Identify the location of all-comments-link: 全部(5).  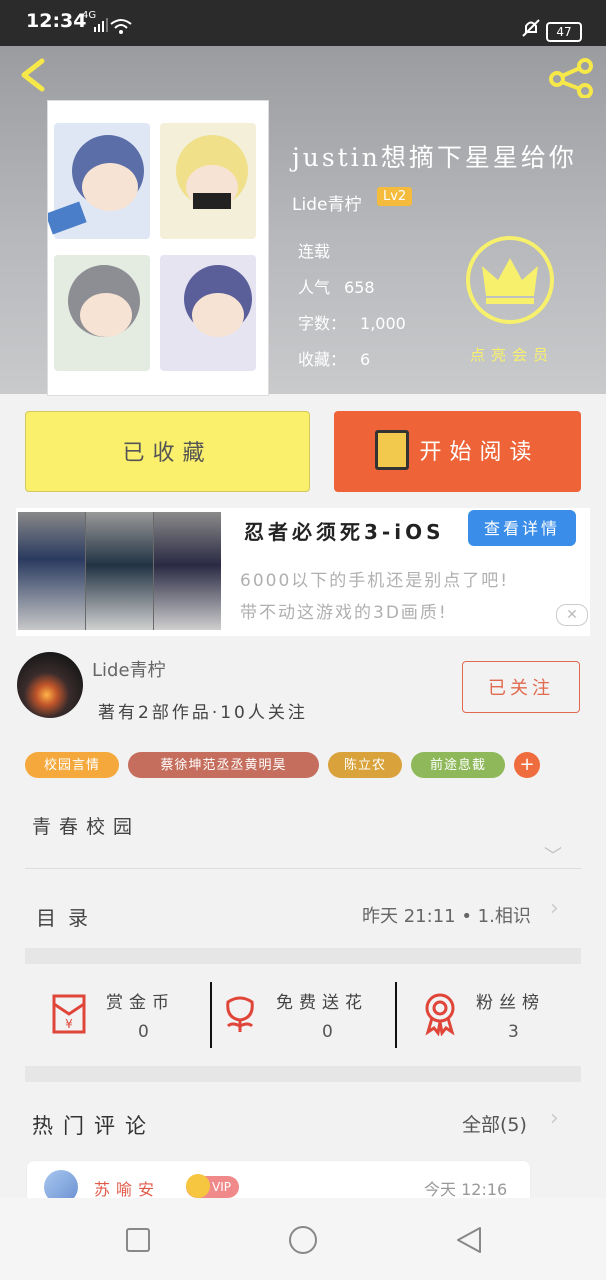
(494, 1123).